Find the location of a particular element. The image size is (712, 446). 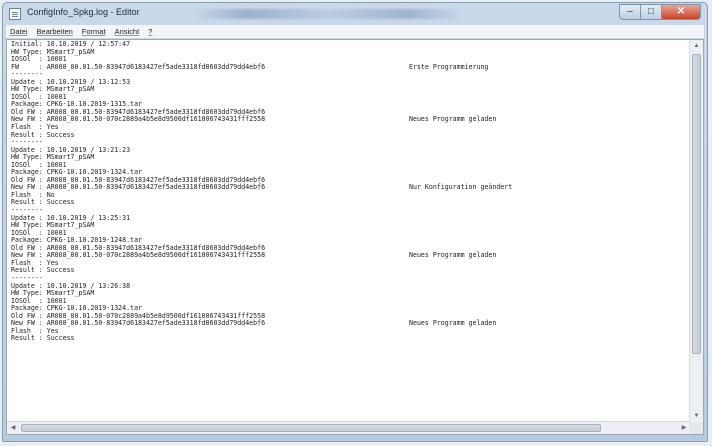

log-line: Update : 10.10.2019 / 13:12:53 is located at coordinates (349, 82).